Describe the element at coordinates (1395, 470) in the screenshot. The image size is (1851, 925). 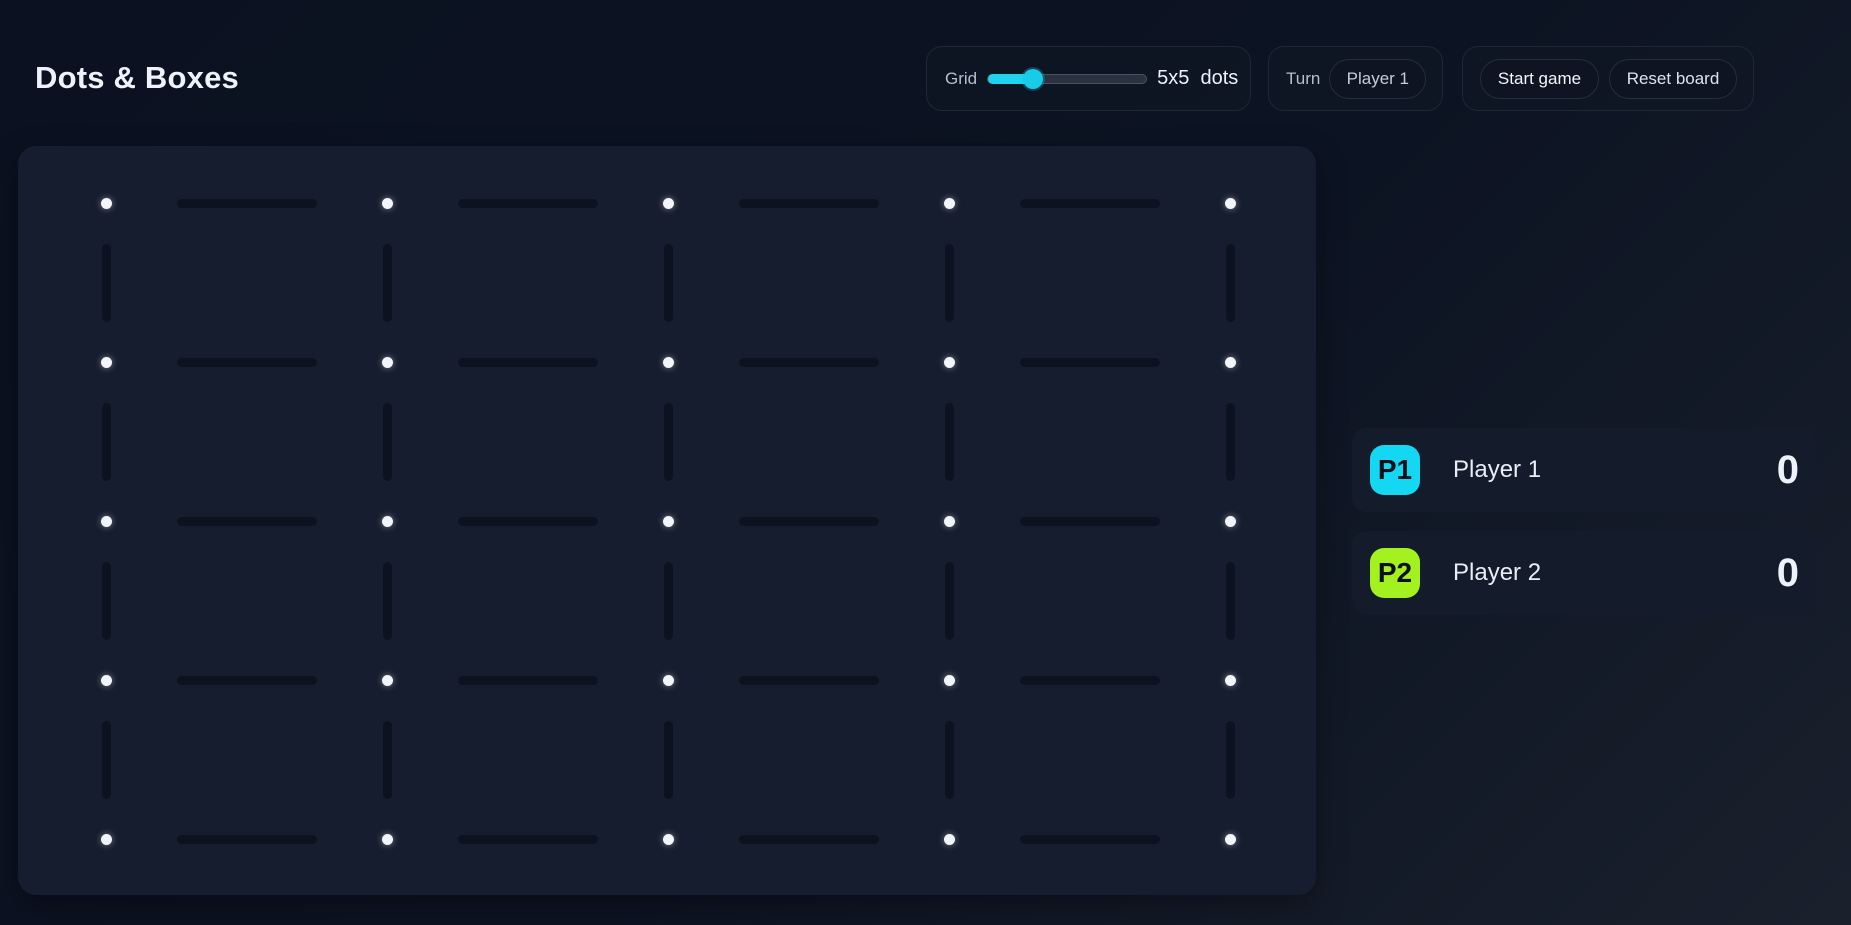
I see `player-1-badge: P1` at that location.